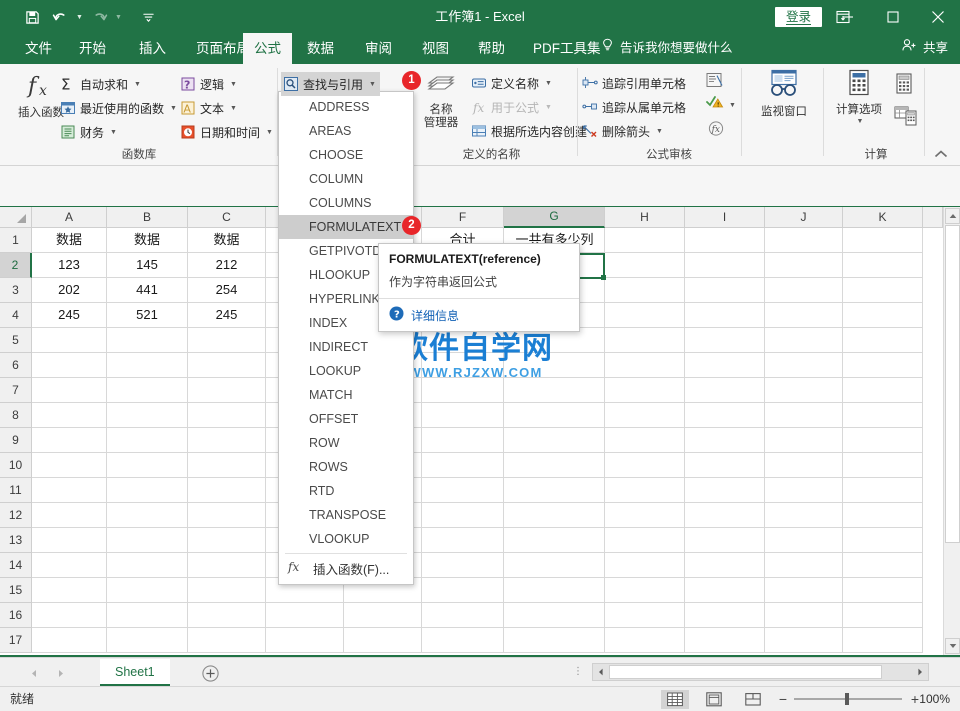  Describe the element at coordinates (554, 440) in the screenshot. I see `cell-G9` at that location.